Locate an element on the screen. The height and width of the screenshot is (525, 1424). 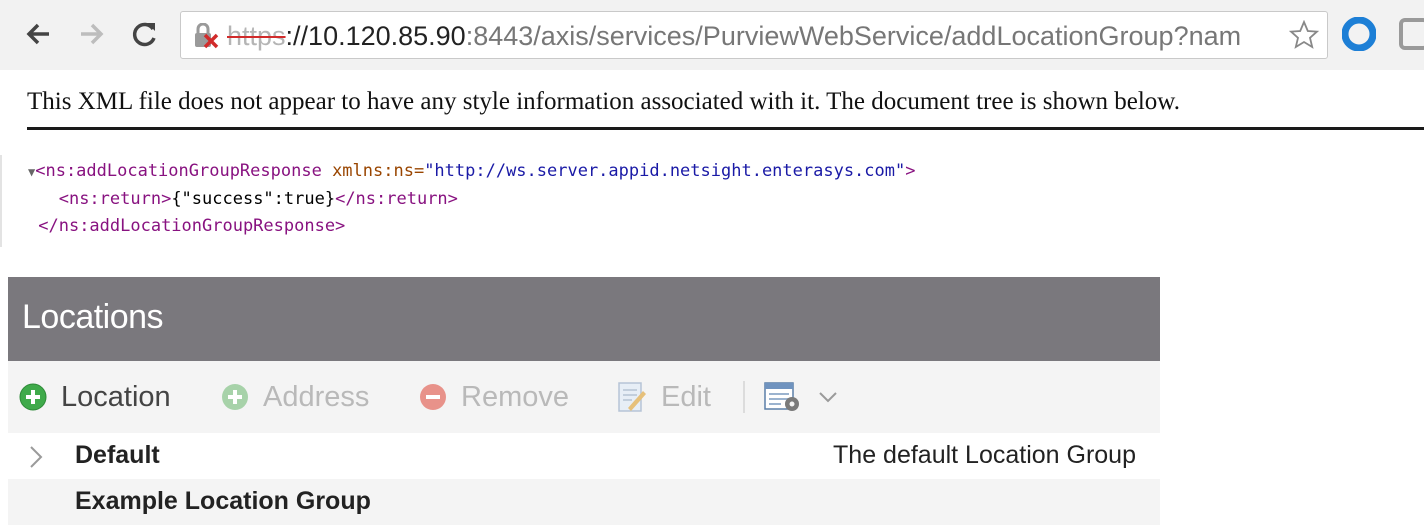
toolbar-separator is located at coordinates (744, 397).